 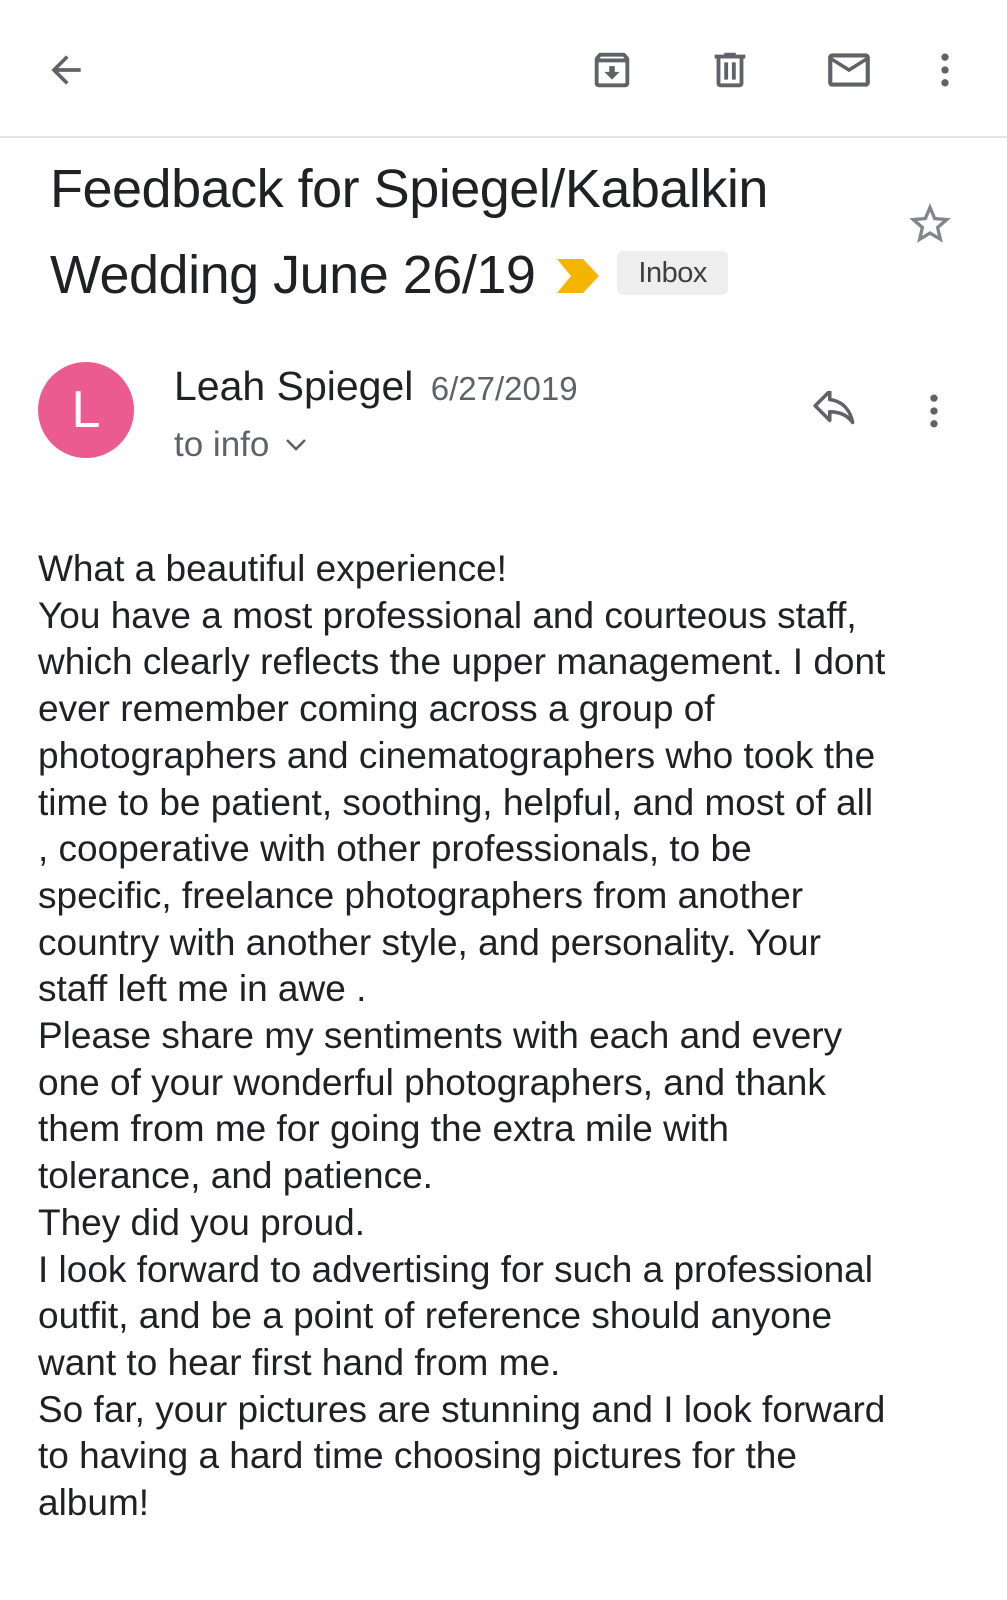 What do you see at coordinates (294, 386) in the screenshot?
I see `sender-name: Leah Spiegel` at bounding box center [294, 386].